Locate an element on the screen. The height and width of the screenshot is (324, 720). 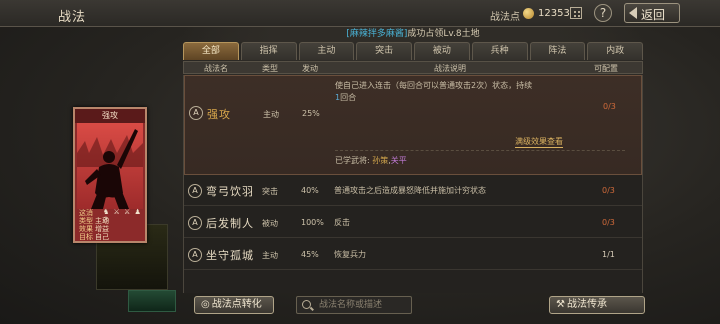
skill-description: 反击 is located at coordinates (342, 222).